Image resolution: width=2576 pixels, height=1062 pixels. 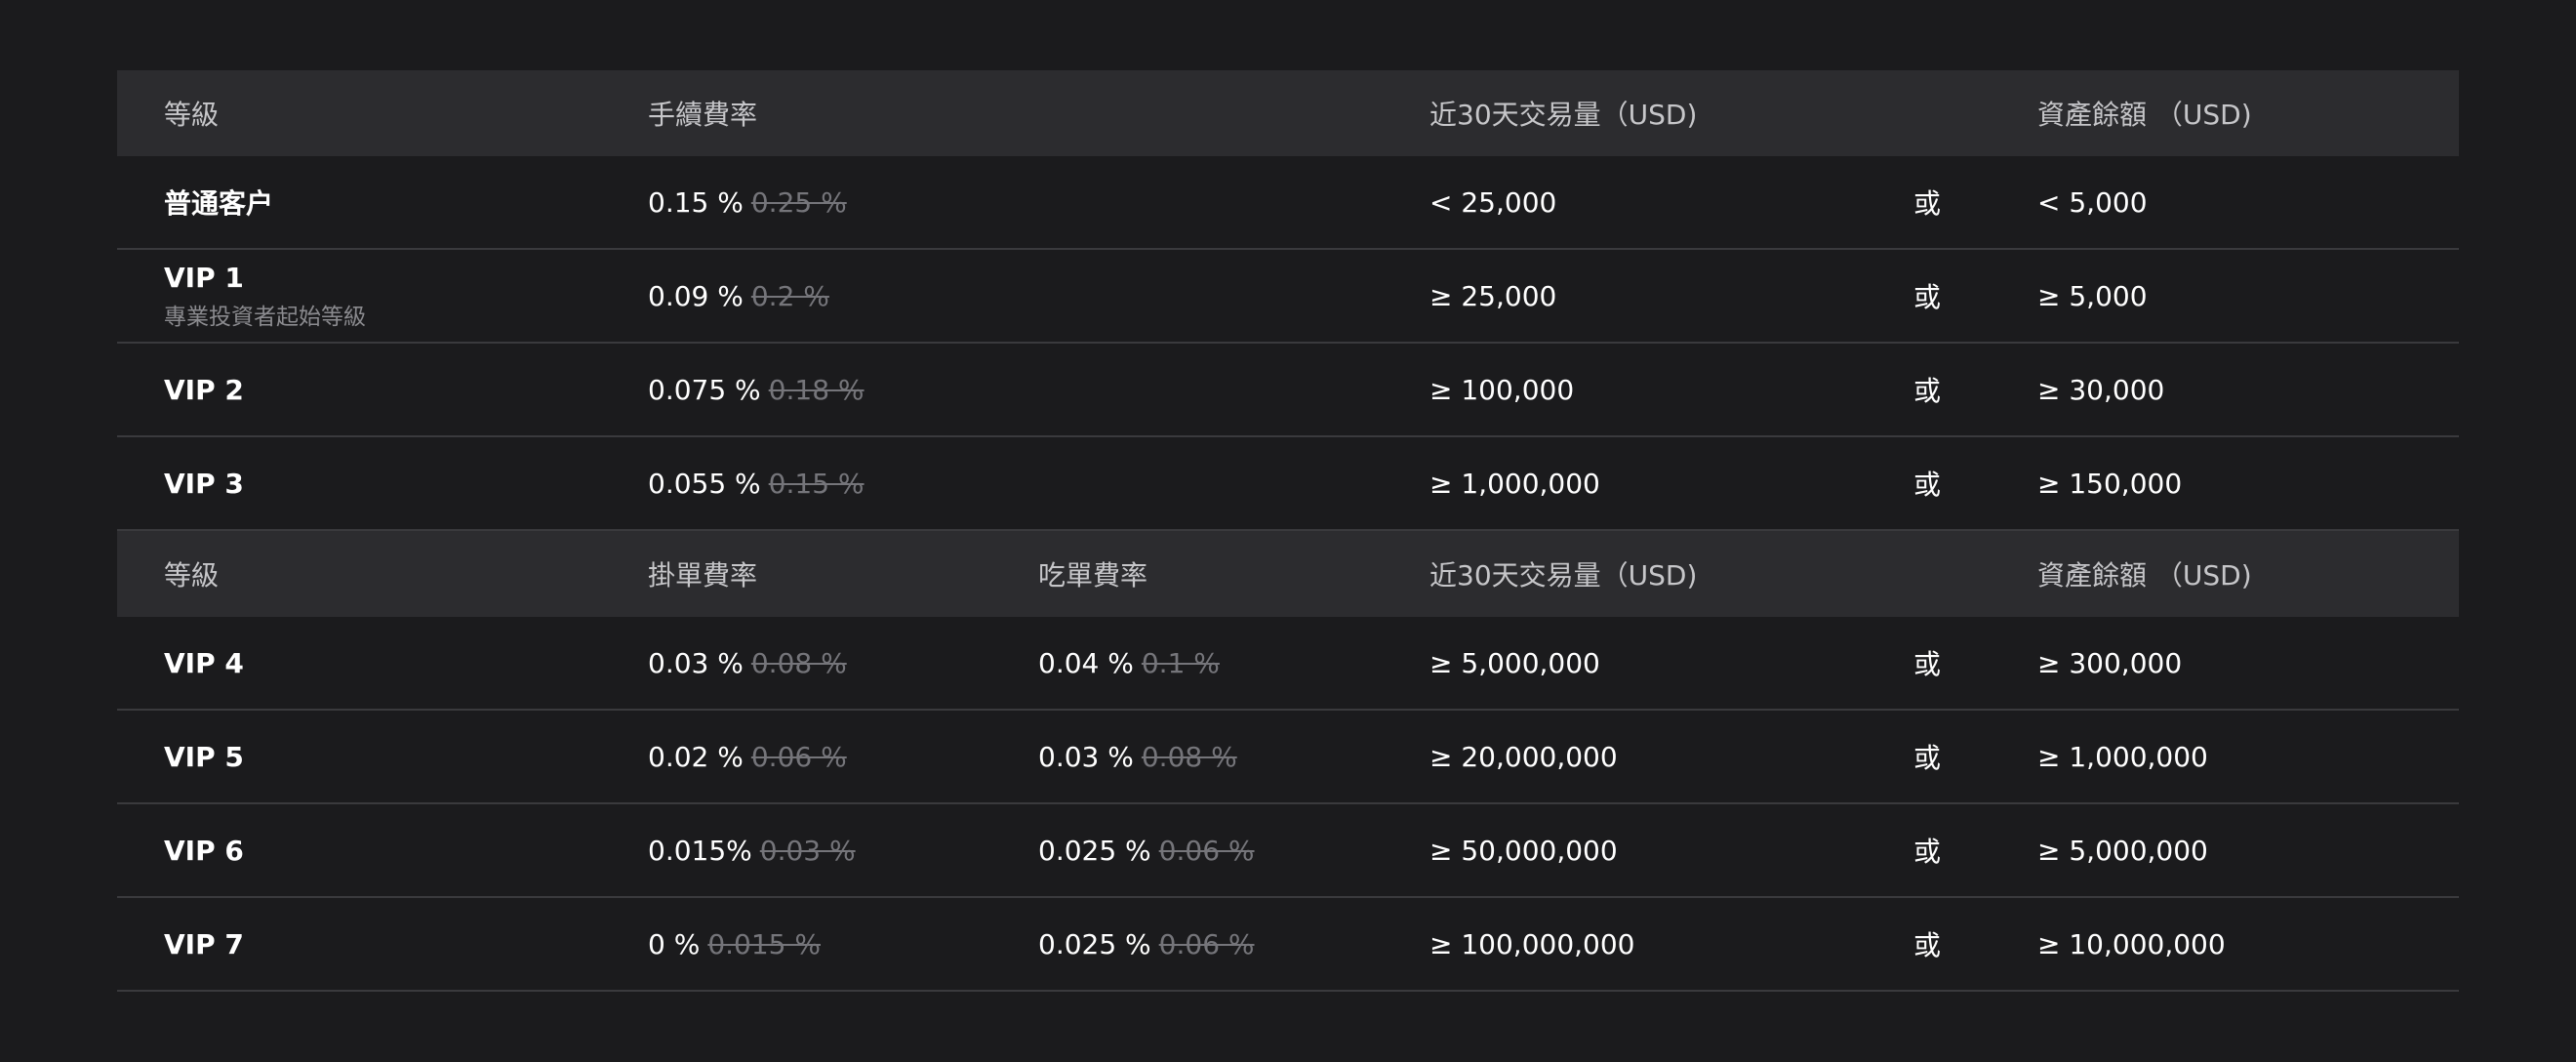 I want to click on fee-cell: 0.15 % 0.25 %, so click(x=747, y=202).